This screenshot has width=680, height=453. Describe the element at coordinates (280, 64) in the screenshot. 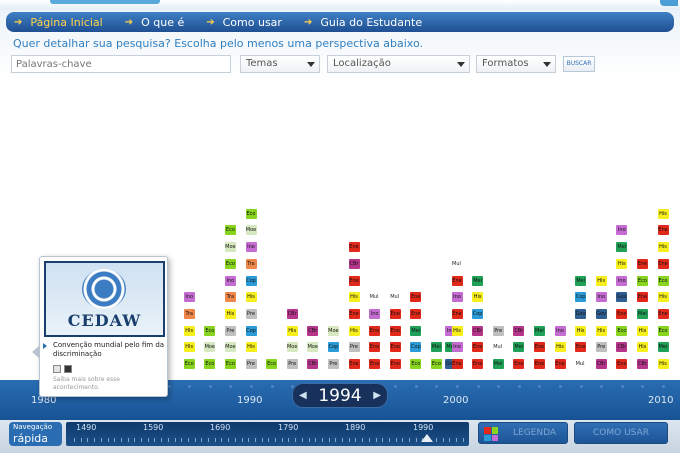

I see `temas-select: Temas` at that location.